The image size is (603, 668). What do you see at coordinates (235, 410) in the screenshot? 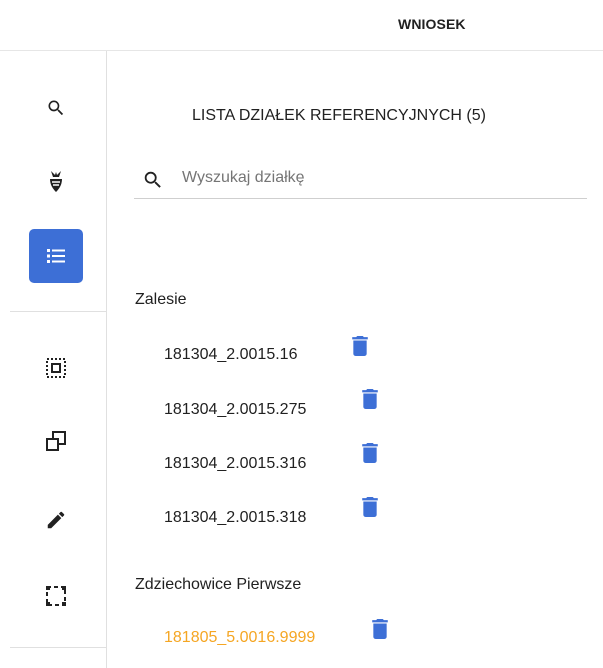
I see `parcel-item: 181304_2.0015.275` at bounding box center [235, 410].